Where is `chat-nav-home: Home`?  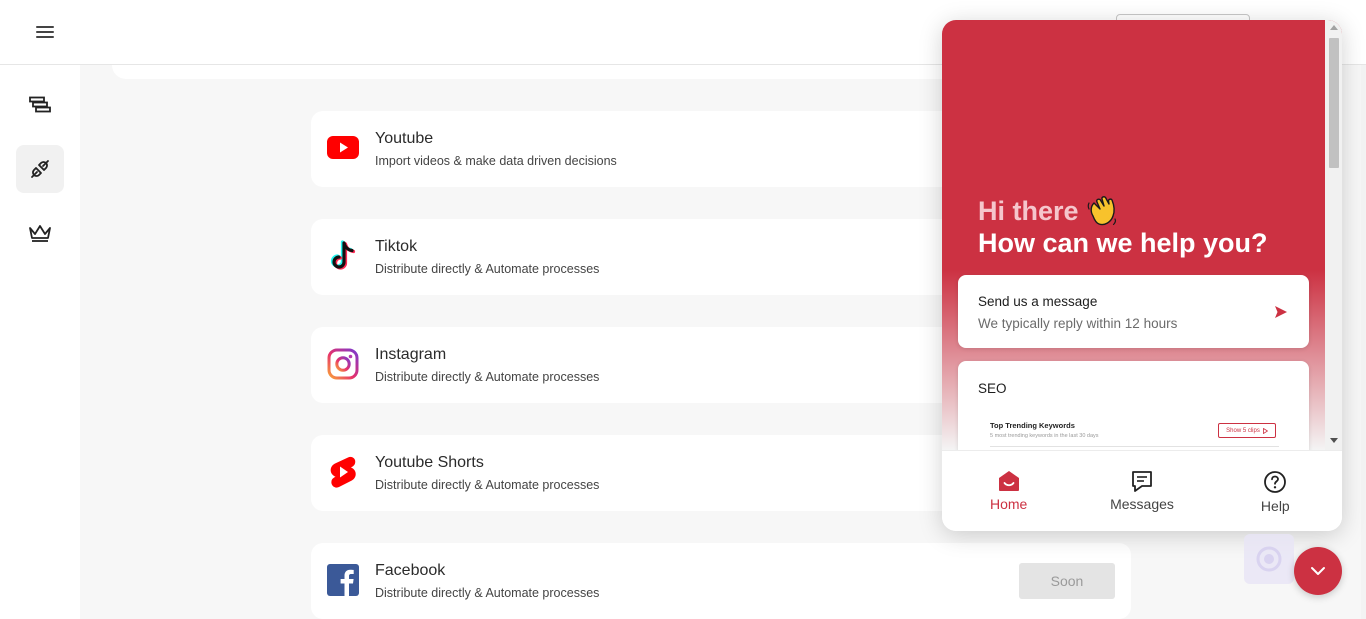 chat-nav-home: Home is located at coordinates (1008, 491).